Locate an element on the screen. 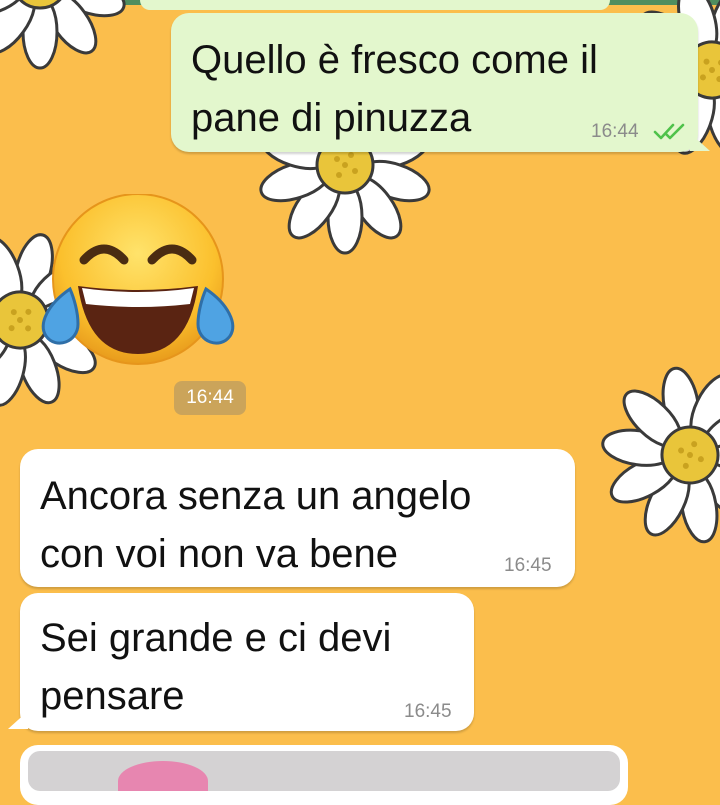 The image size is (720, 805). previous-message-bubble is located at coordinates (375, 5).